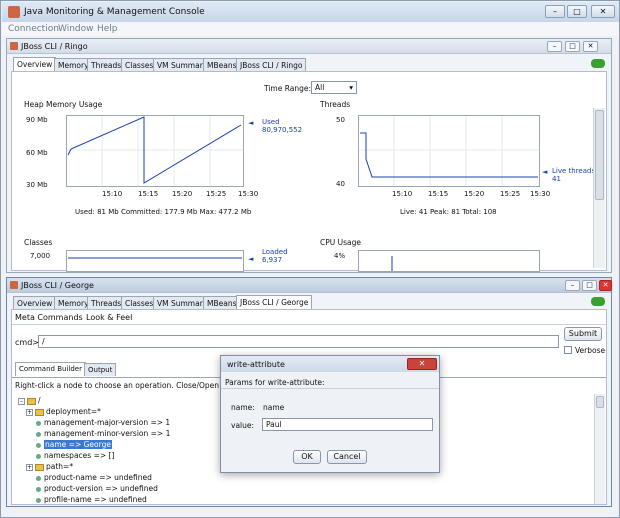 This screenshot has height=518, width=620. What do you see at coordinates (63, 411) in the screenshot?
I see `tree-node-deployment: + deployment=*` at bounding box center [63, 411].